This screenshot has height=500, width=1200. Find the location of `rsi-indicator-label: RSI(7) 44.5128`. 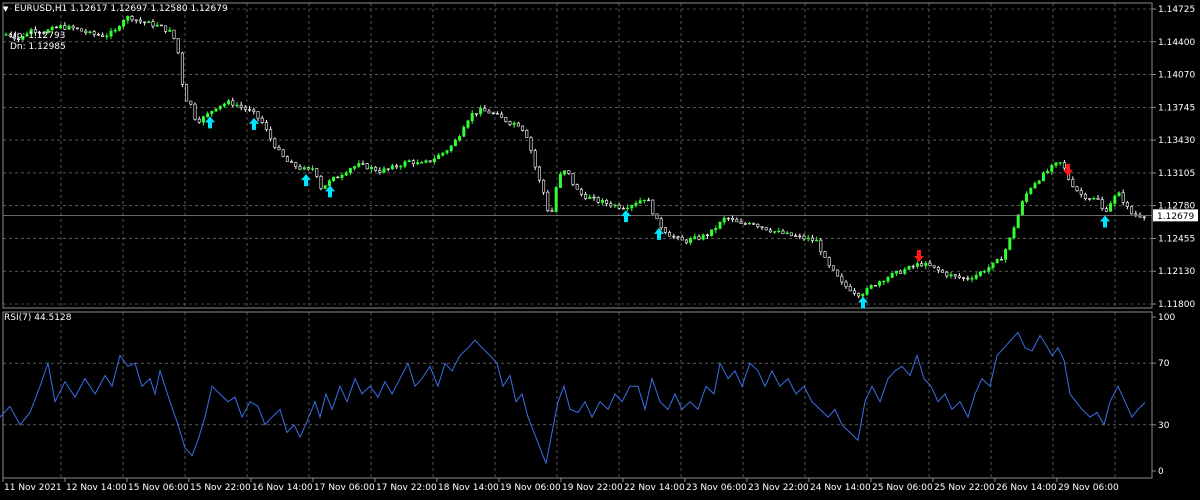

rsi-indicator-label: RSI(7) 44.5128 is located at coordinates (38, 318).